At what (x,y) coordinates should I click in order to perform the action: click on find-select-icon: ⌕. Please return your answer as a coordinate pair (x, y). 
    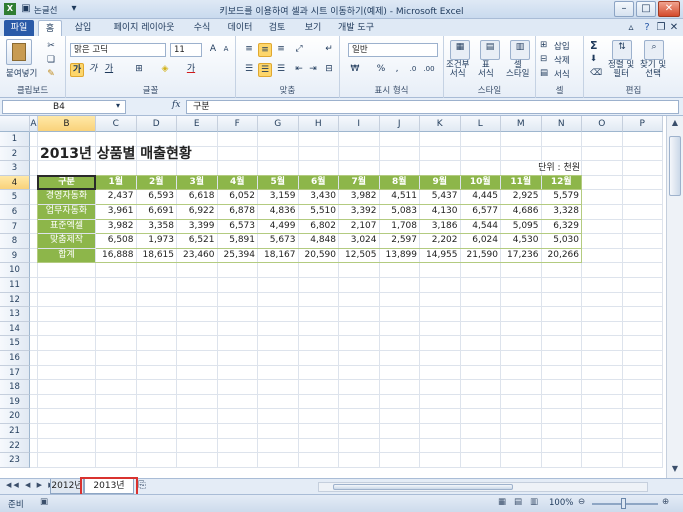
    Looking at the image, I should click on (654, 50).